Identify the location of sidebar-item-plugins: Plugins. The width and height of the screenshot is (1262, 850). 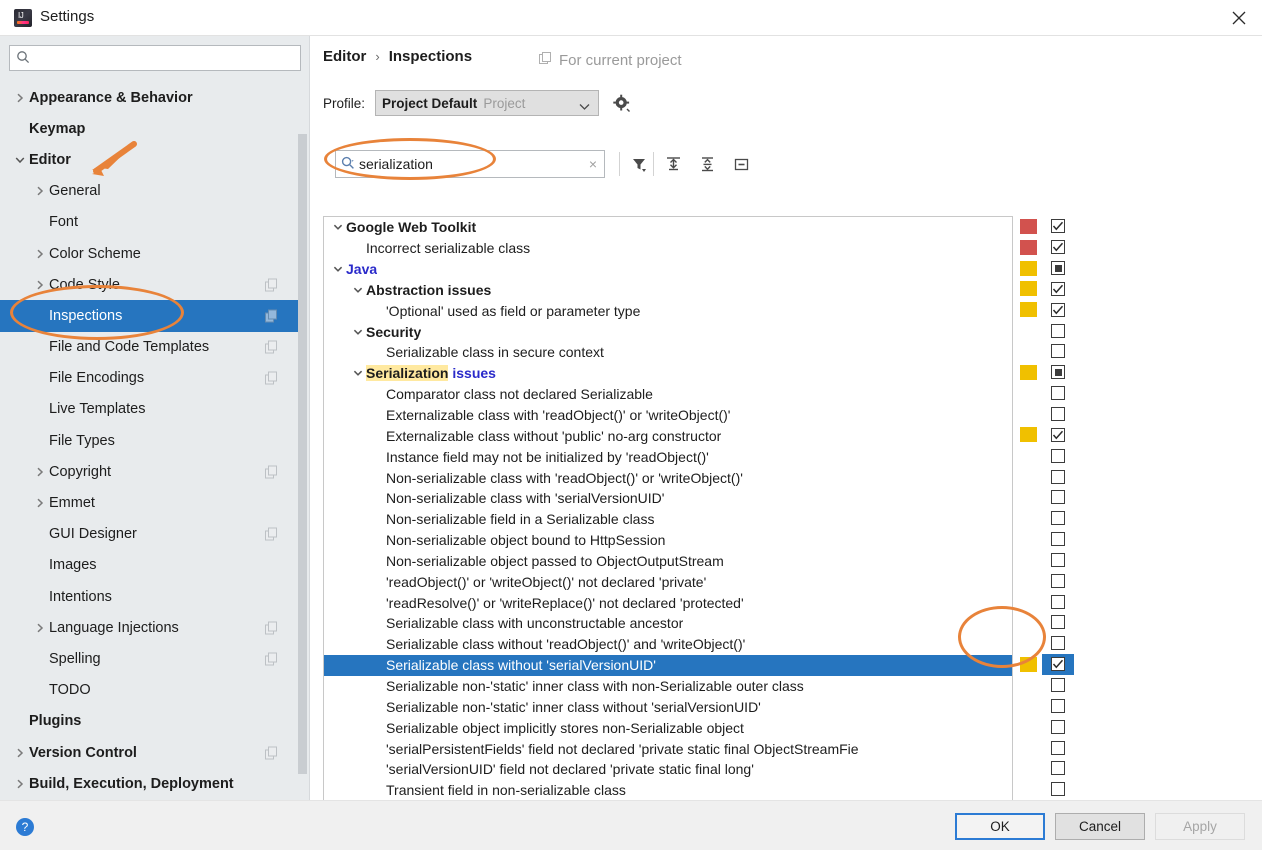
(150, 721).